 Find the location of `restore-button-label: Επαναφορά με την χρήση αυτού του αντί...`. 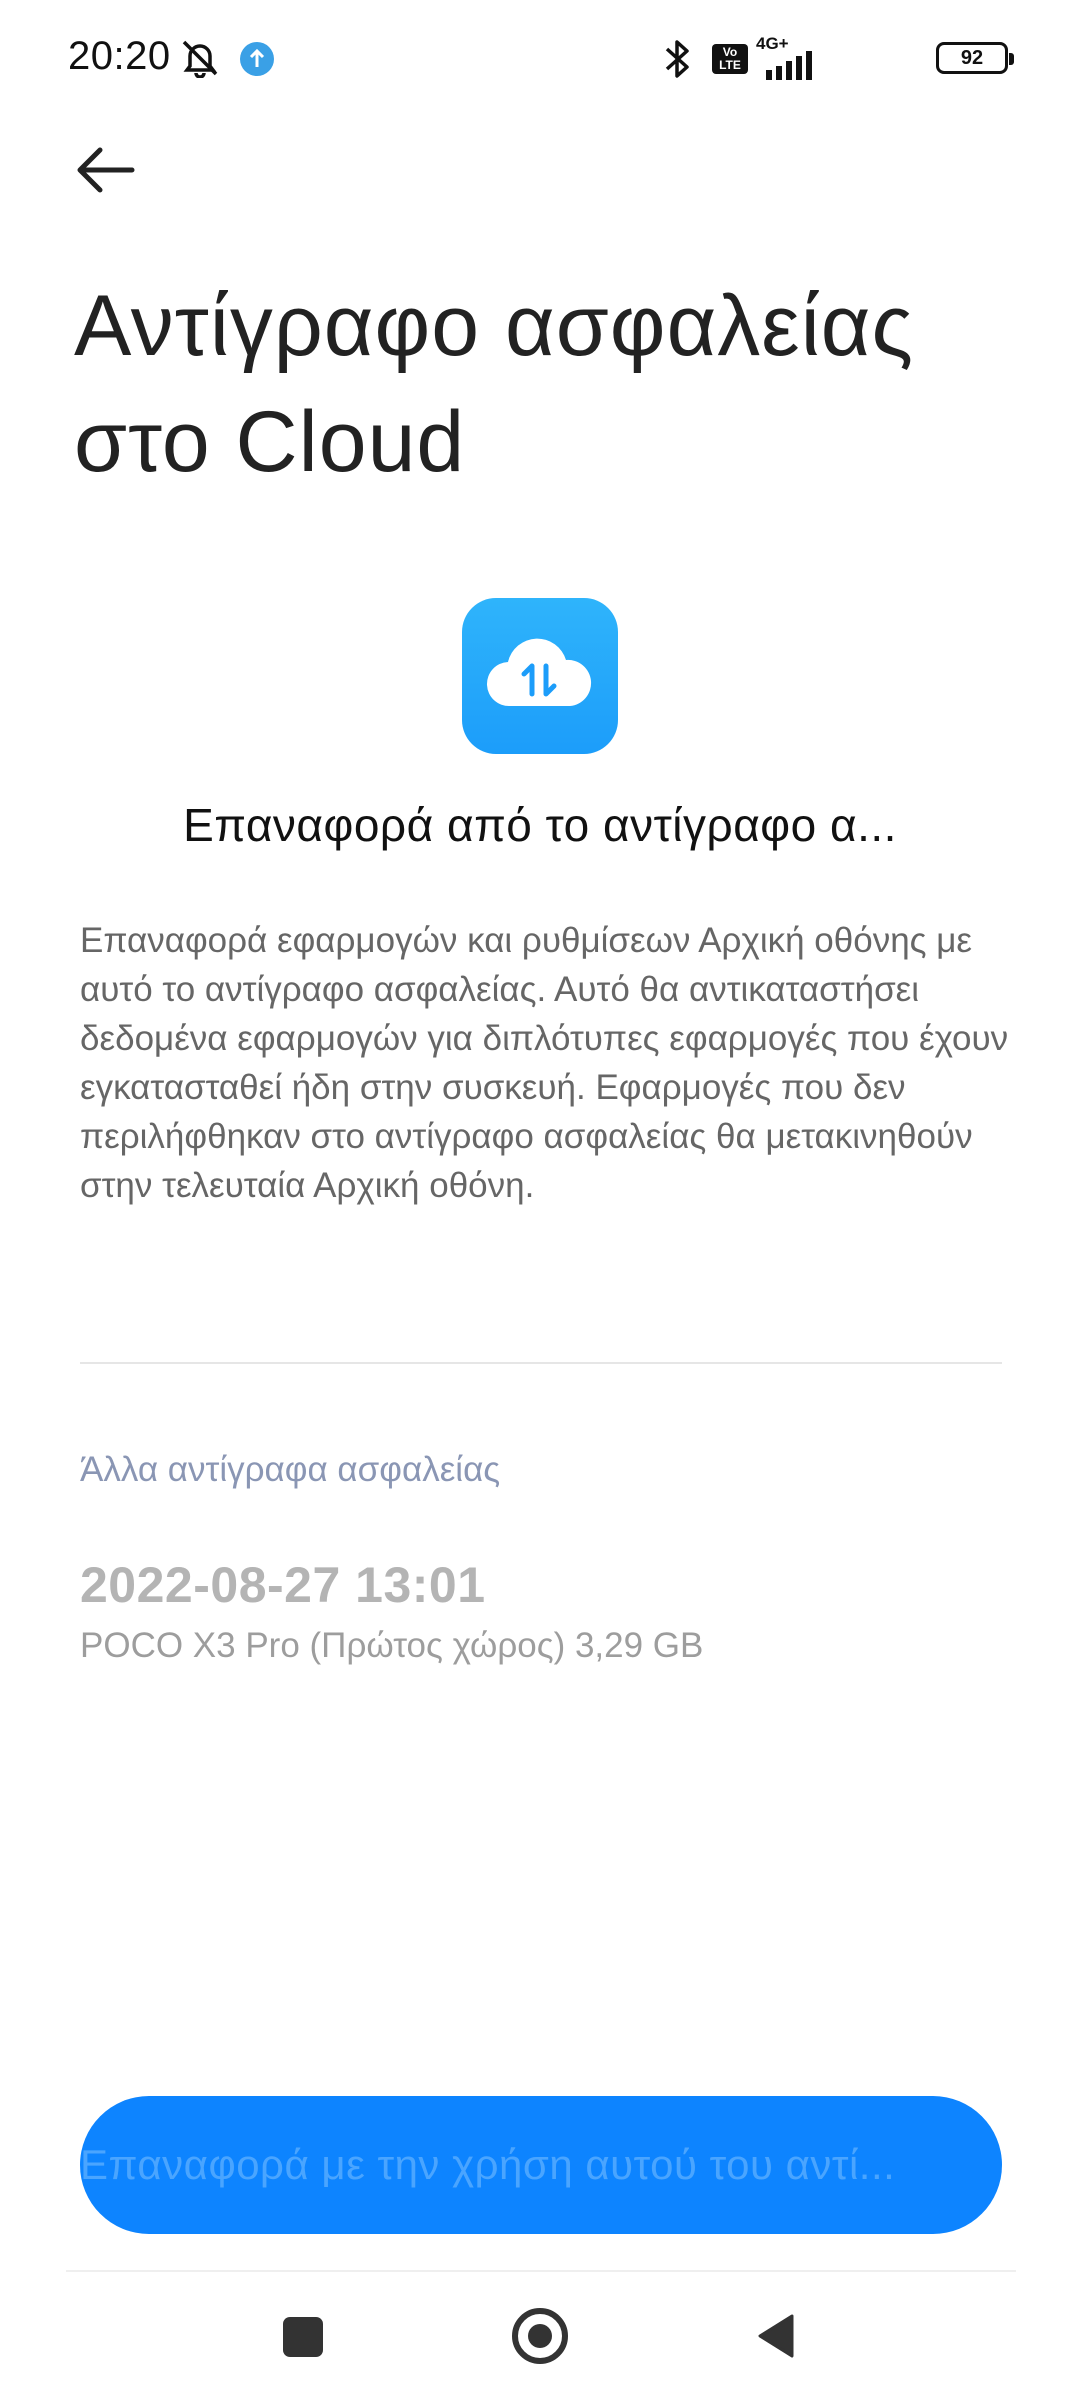

restore-button-label: Επαναφορά με την χρήση αυτού του αντί... is located at coordinates (488, 2164).